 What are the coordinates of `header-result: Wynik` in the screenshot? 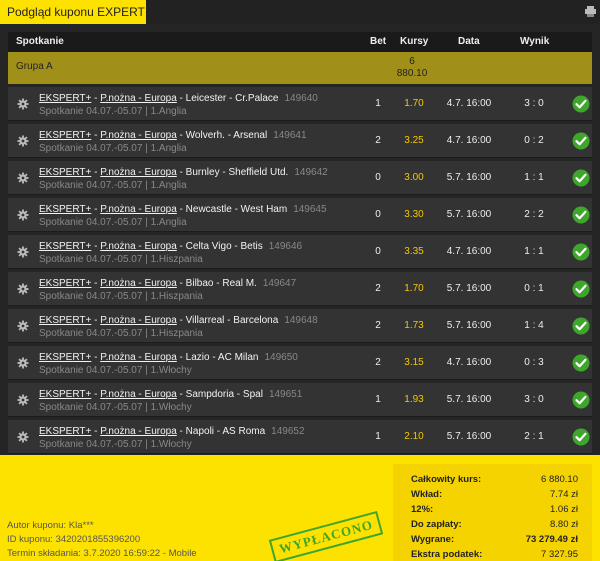 It's located at (535, 41).